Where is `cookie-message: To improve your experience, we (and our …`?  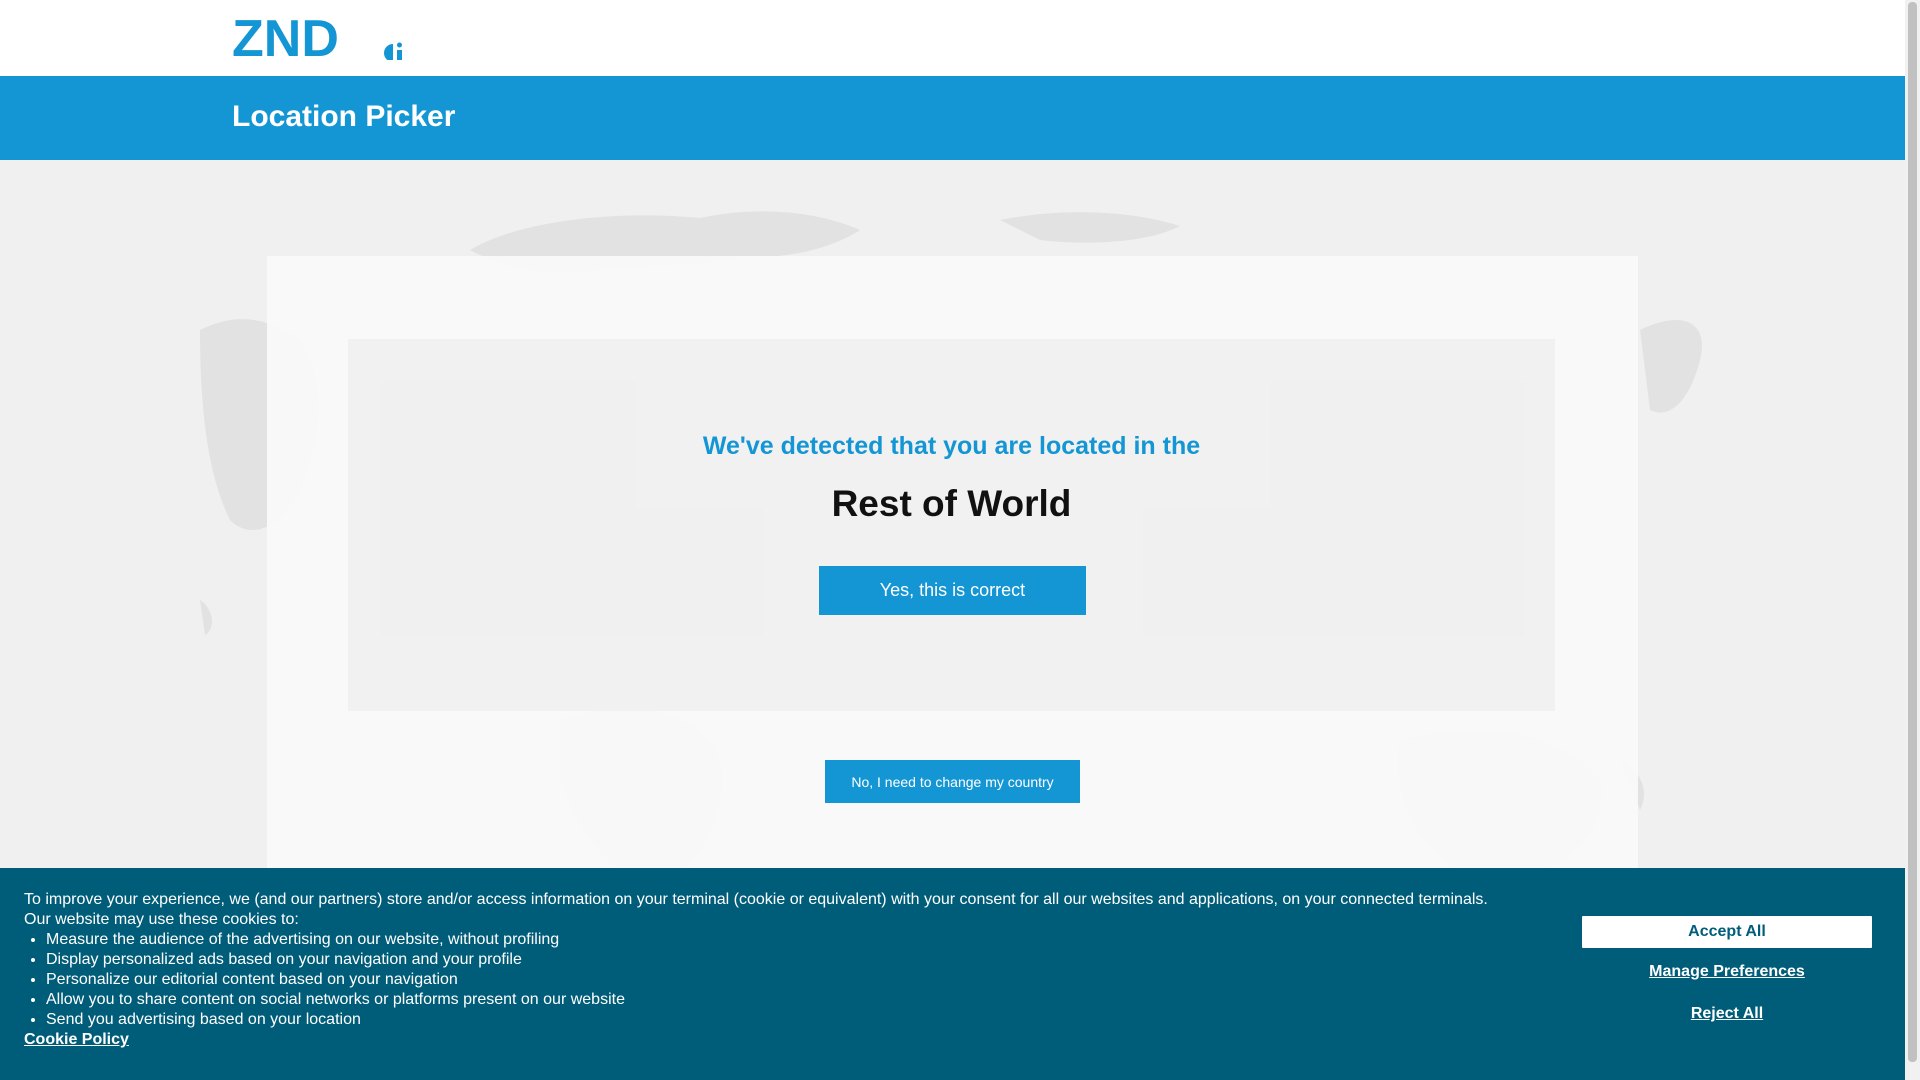 cookie-message: To improve your experience, we (and our … is located at coordinates (784, 970).